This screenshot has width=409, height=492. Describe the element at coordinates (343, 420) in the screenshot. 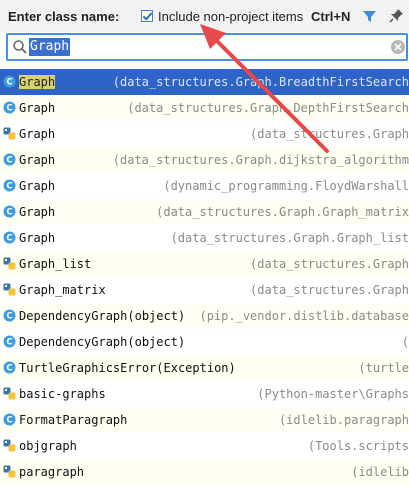

I see `result-path: (idlelib.paragraph` at that location.